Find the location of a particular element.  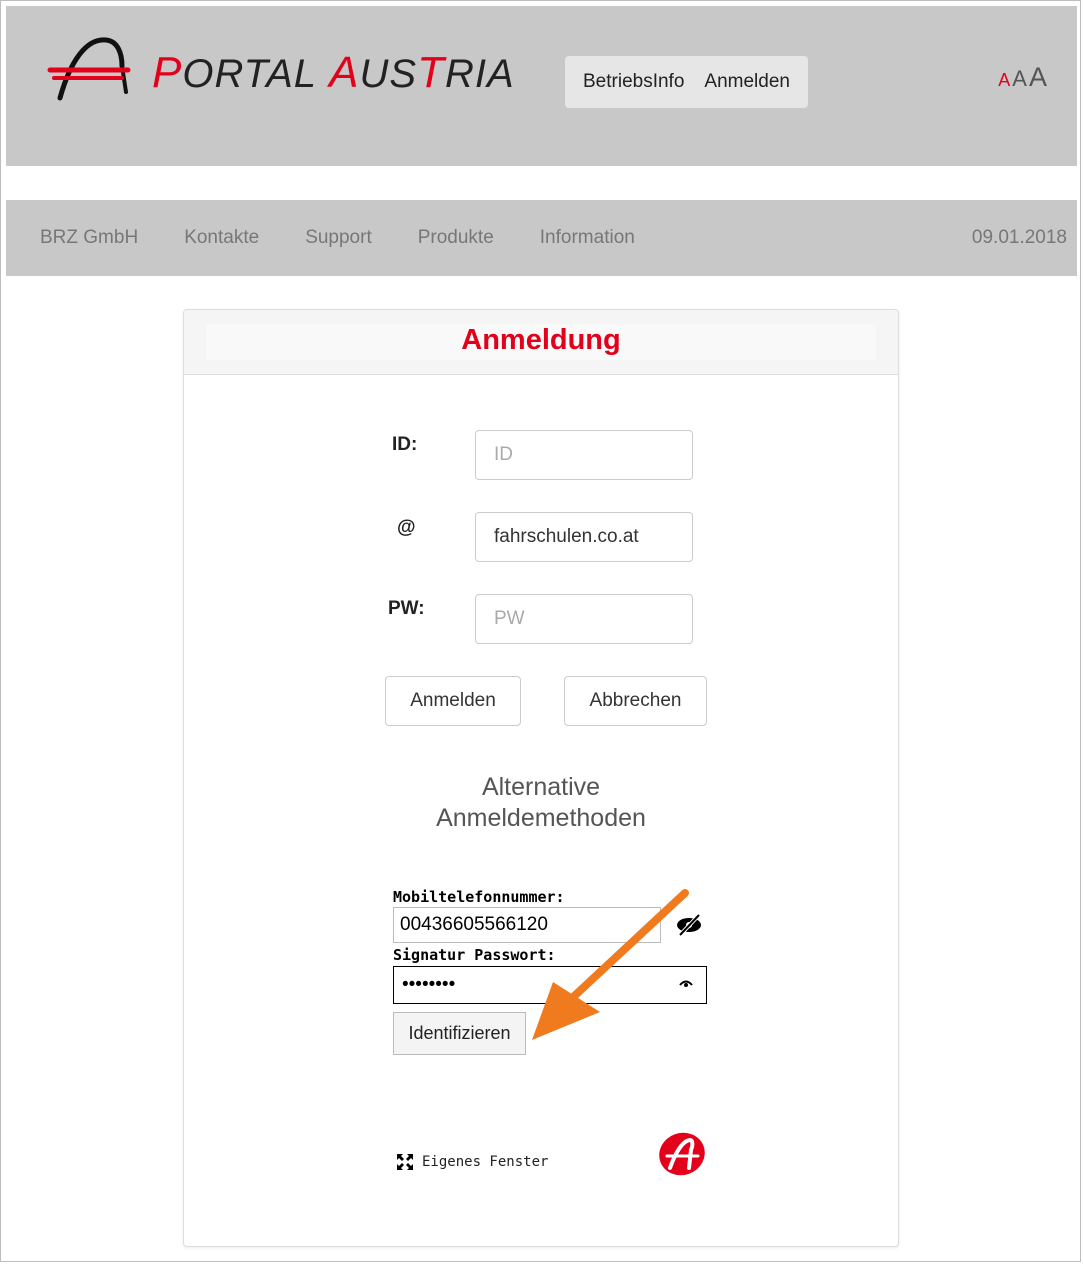

cancel-button: Abbrechen is located at coordinates (635, 701).